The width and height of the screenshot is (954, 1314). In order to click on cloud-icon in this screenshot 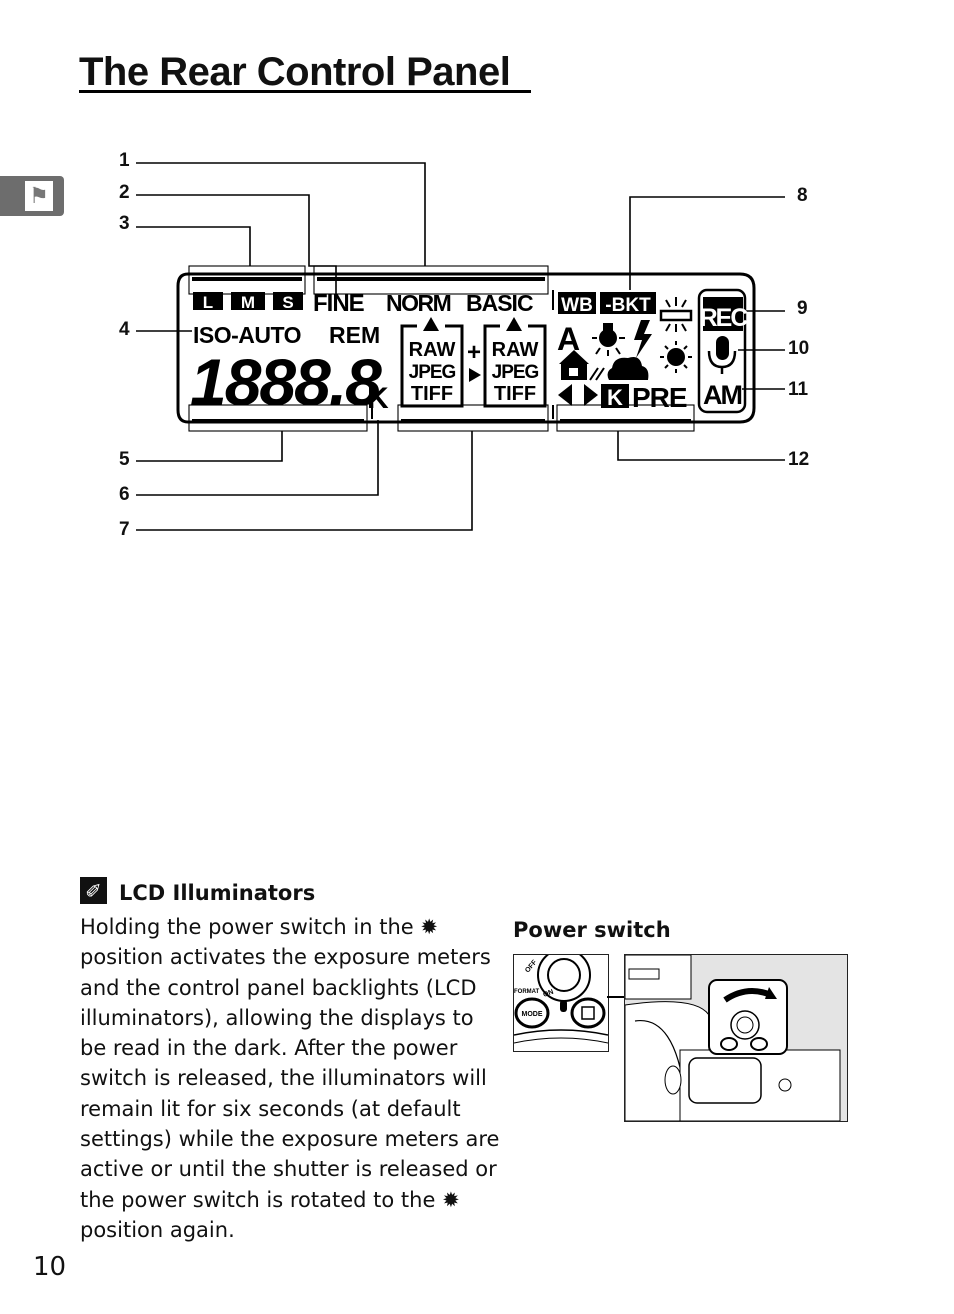, I will do `click(628, 368)`.